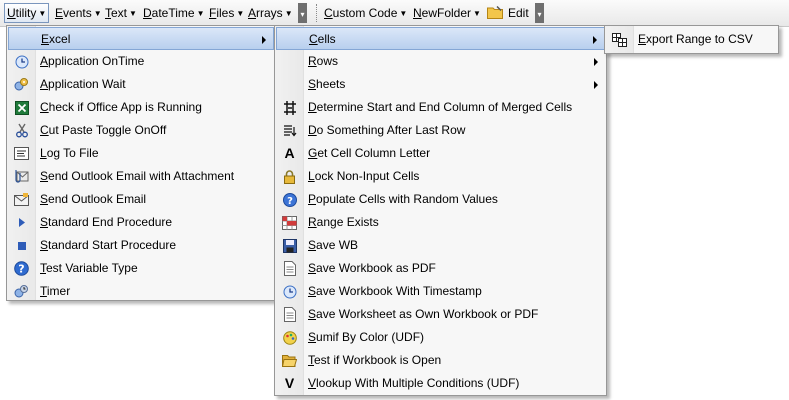 The width and height of the screenshot is (789, 400). I want to click on folder-edit-icon, so click(495, 12).